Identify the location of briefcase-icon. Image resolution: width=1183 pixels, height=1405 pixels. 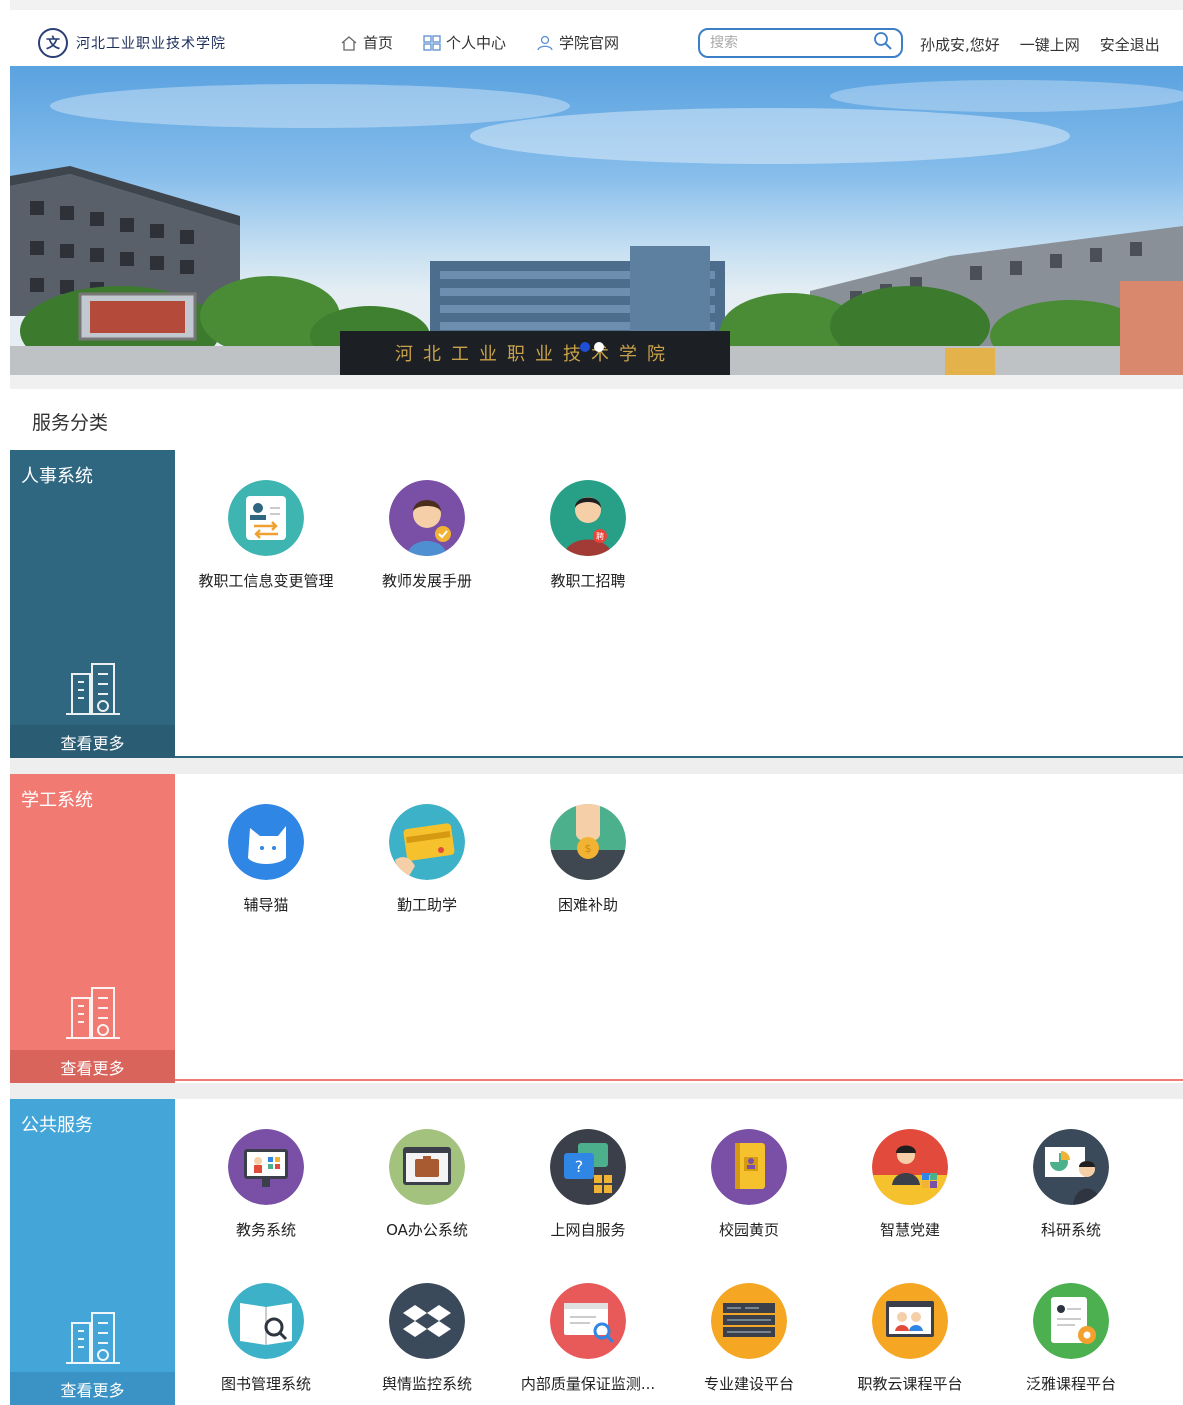
(427, 1167).